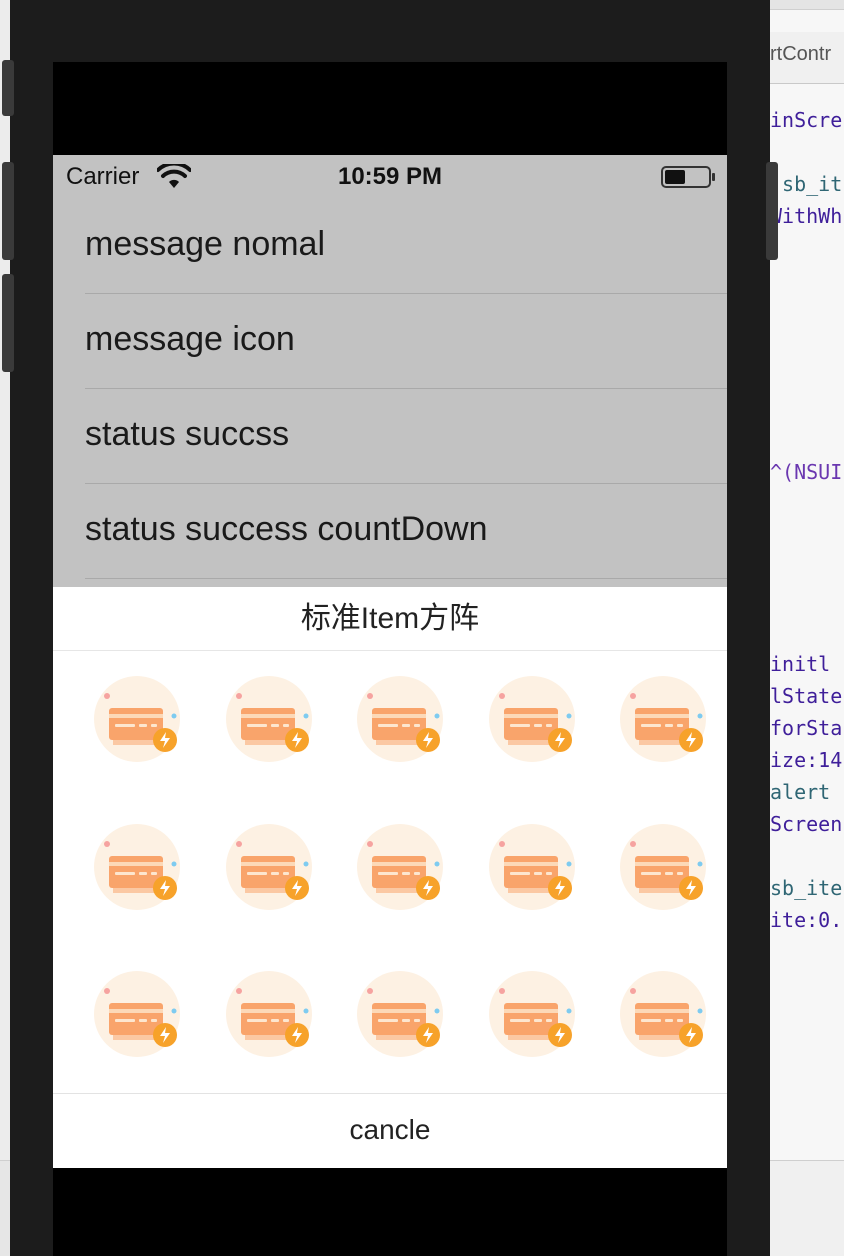  What do you see at coordinates (8, 323) in the screenshot?
I see `volume-down-button` at bounding box center [8, 323].